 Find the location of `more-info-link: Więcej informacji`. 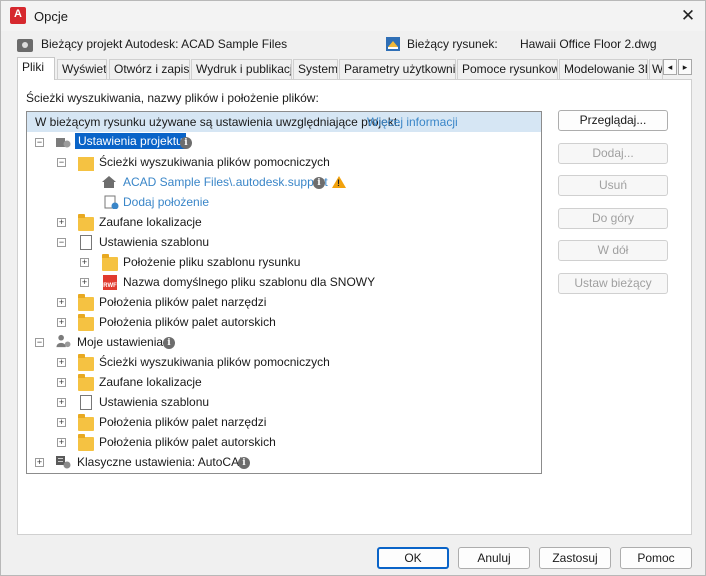

more-info-link: Więcej informacji is located at coordinates (412, 122).